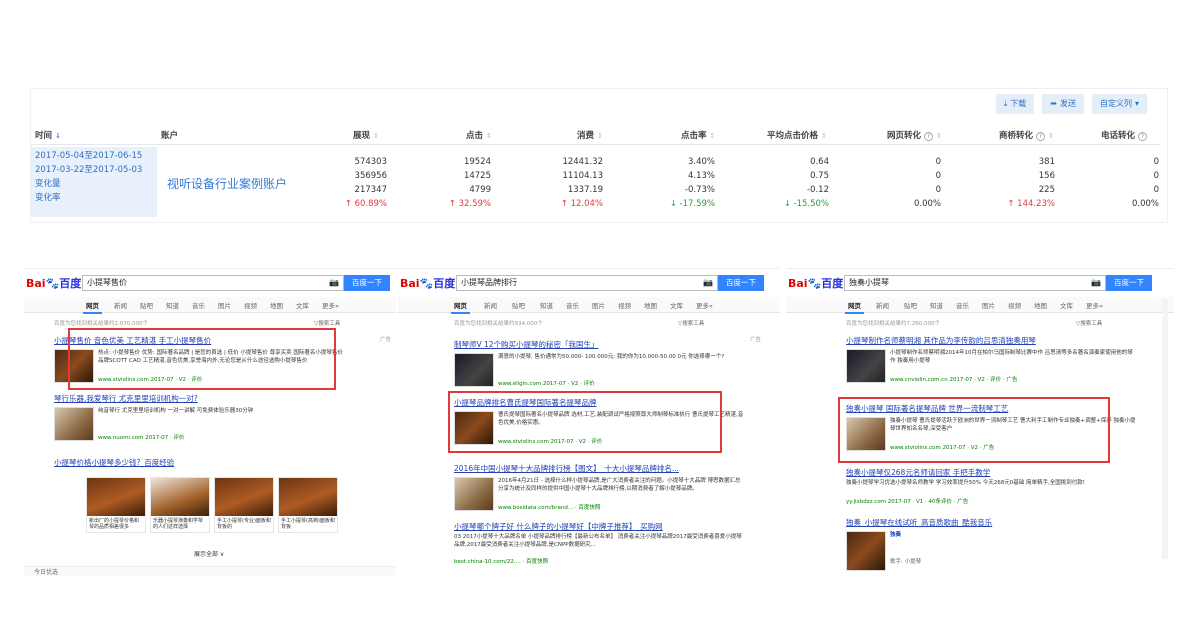 The image size is (1200, 642). Describe the element at coordinates (905, 561) in the screenshot. I see `album-artist: 歌手: 小提琴` at that location.